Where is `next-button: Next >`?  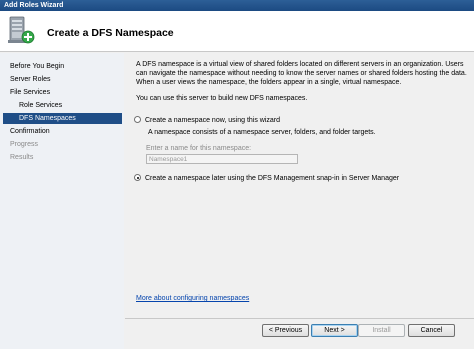 next-button: Next > is located at coordinates (334, 330).